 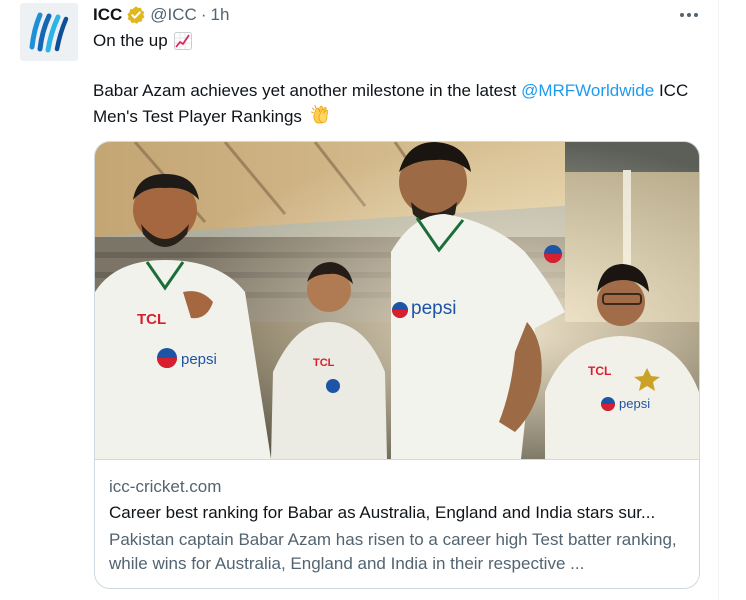 I want to click on avatar, so click(x=49, y=32).